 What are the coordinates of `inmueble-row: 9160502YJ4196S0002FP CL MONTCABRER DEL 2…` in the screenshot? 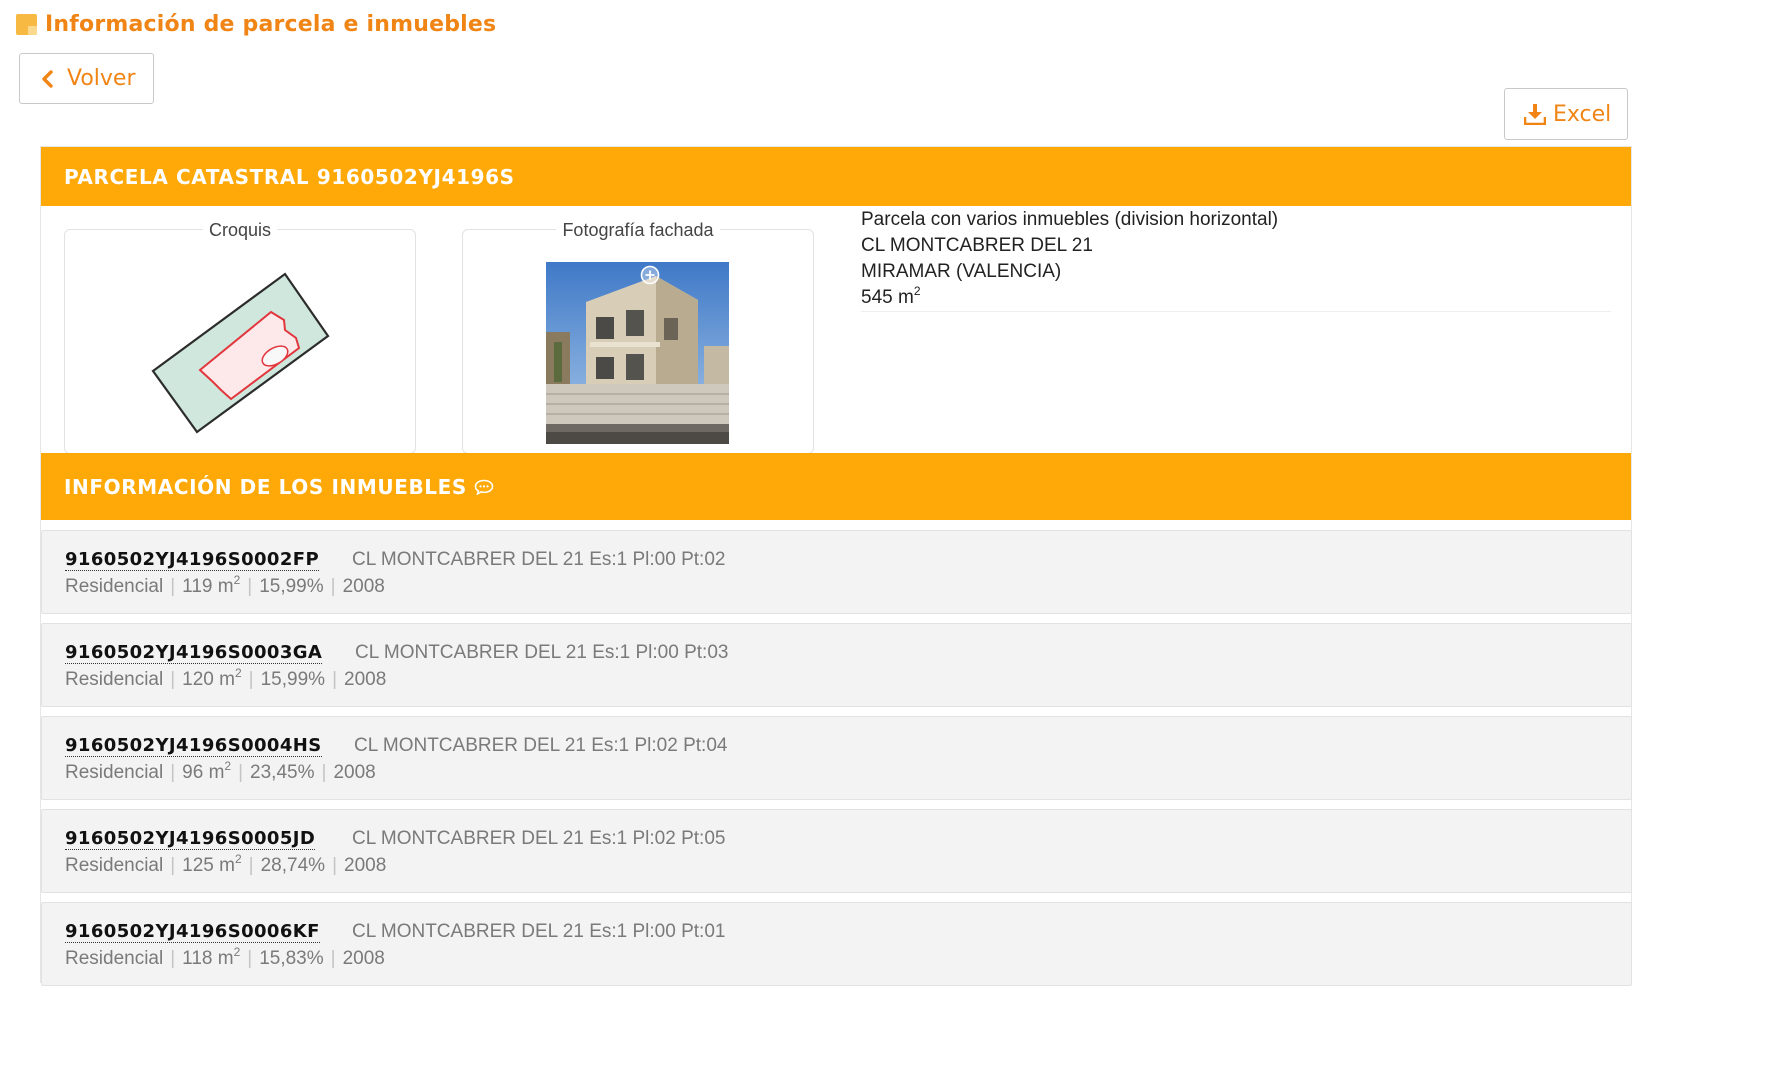 It's located at (836, 572).